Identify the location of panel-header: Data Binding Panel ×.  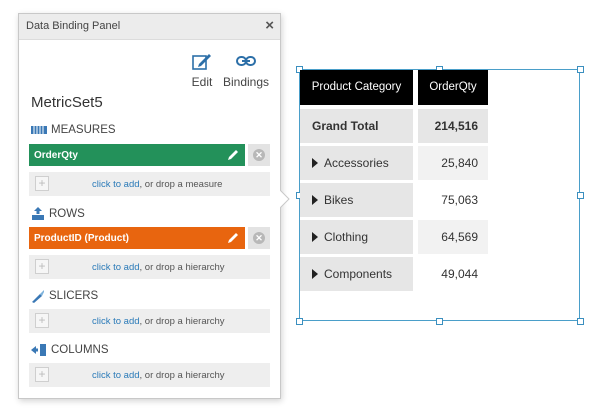
(149, 27).